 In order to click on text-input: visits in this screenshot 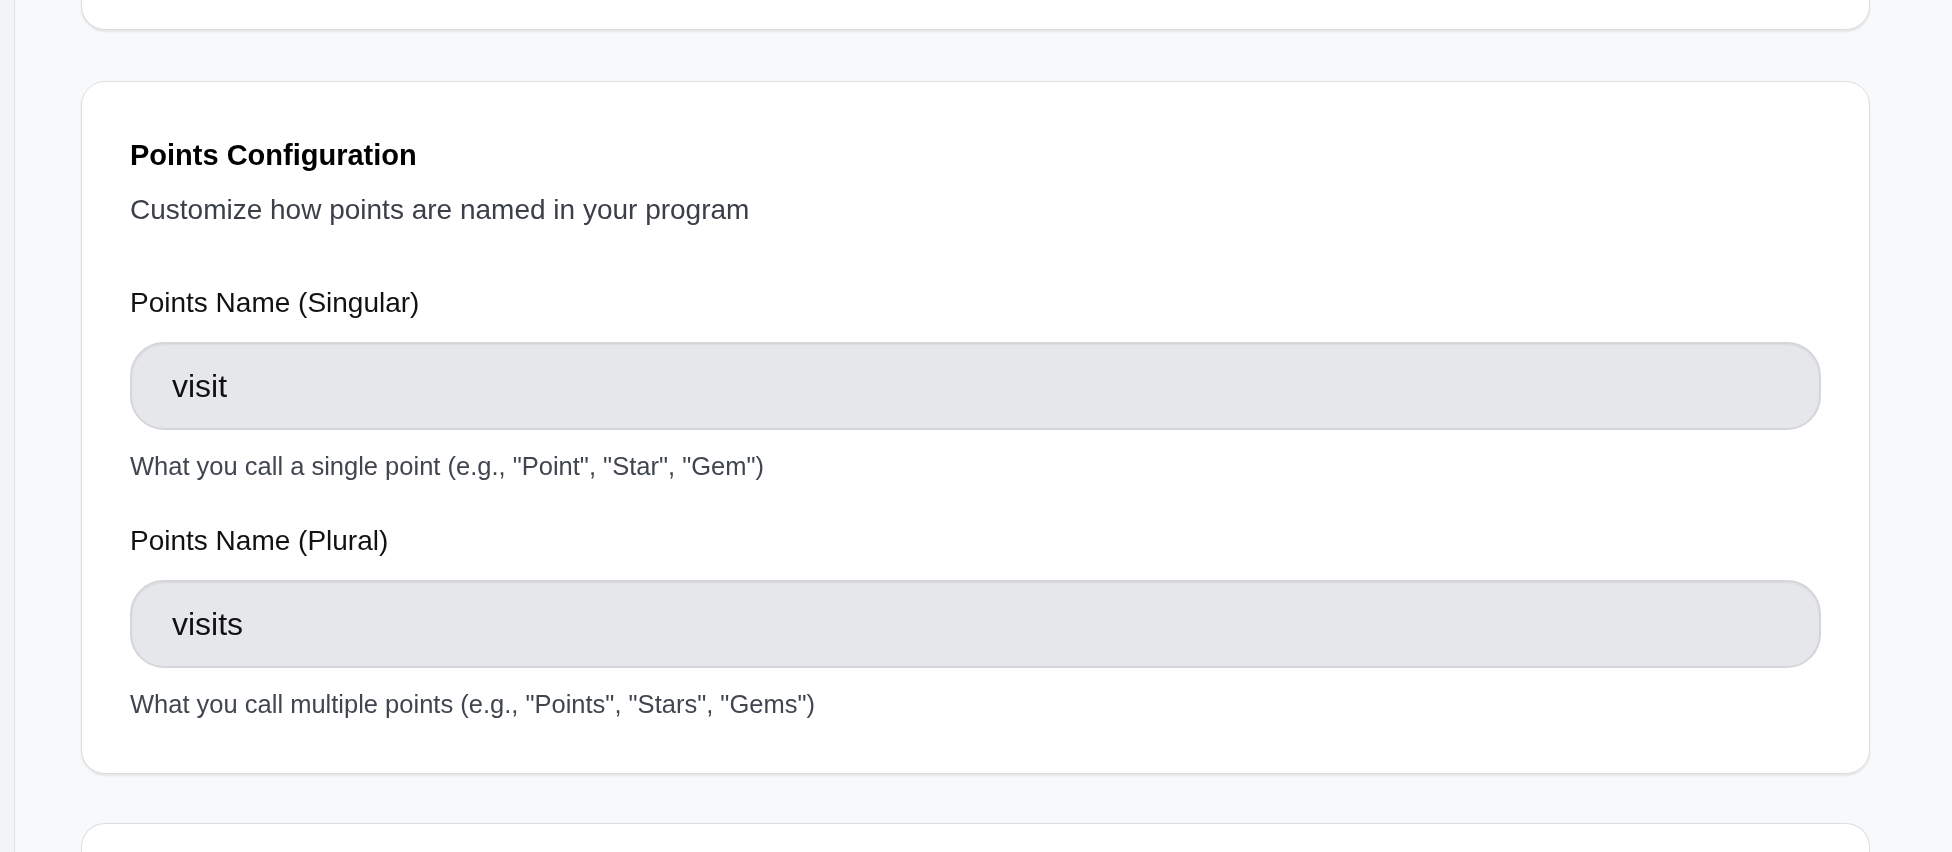, I will do `click(975, 624)`.